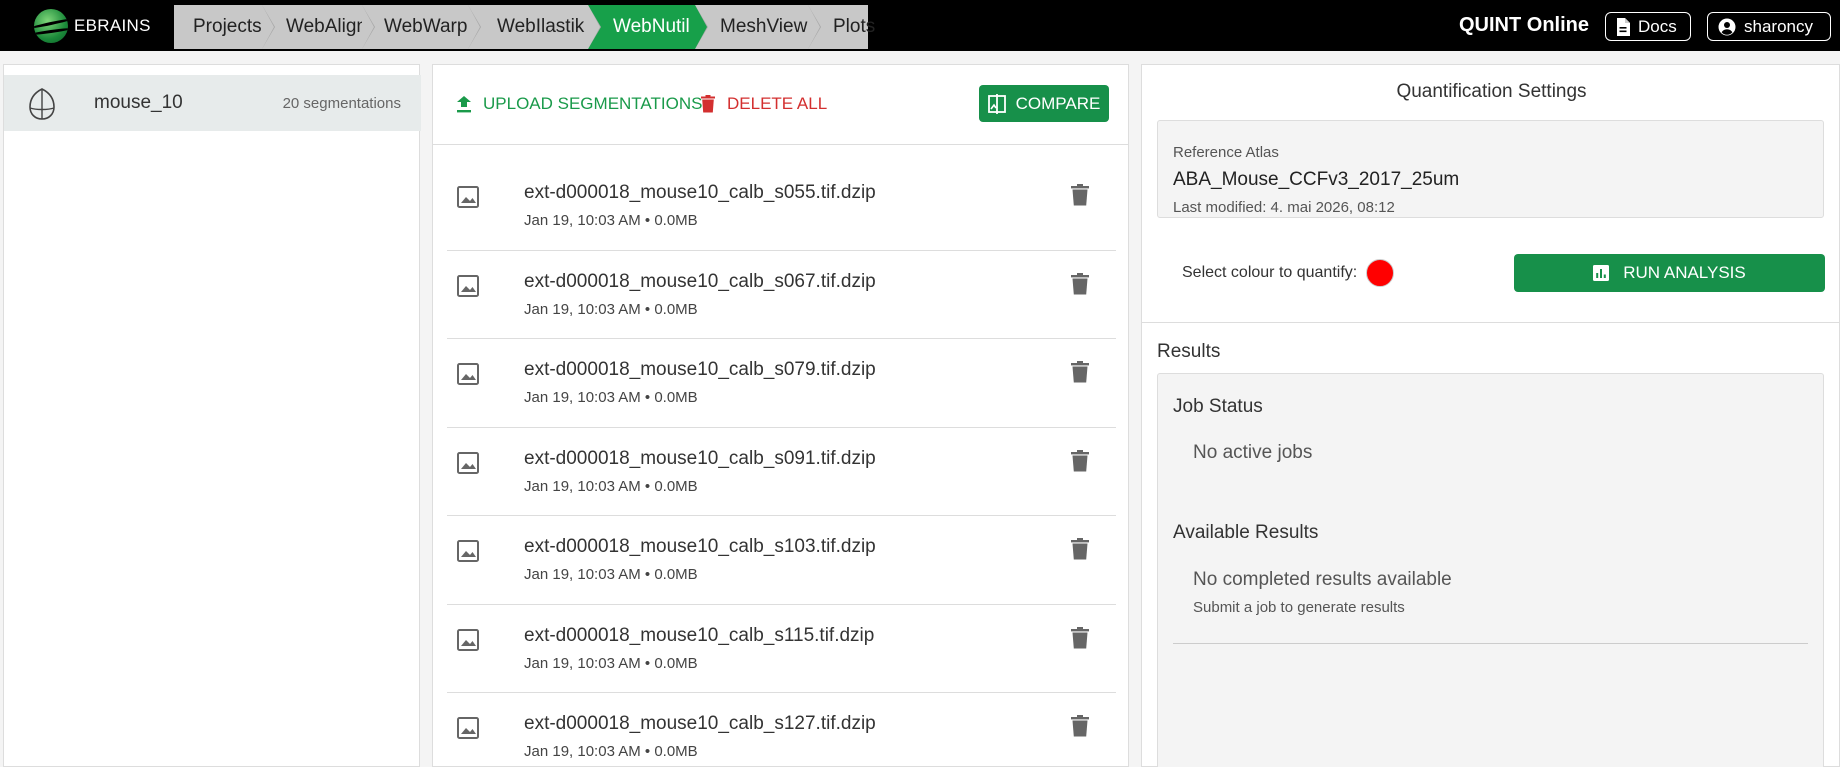 The height and width of the screenshot is (767, 1840). What do you see at coordinates (224, 27) in the screenshot?
I see `crumb-projects: Projects` at bounding box center [224, 27].